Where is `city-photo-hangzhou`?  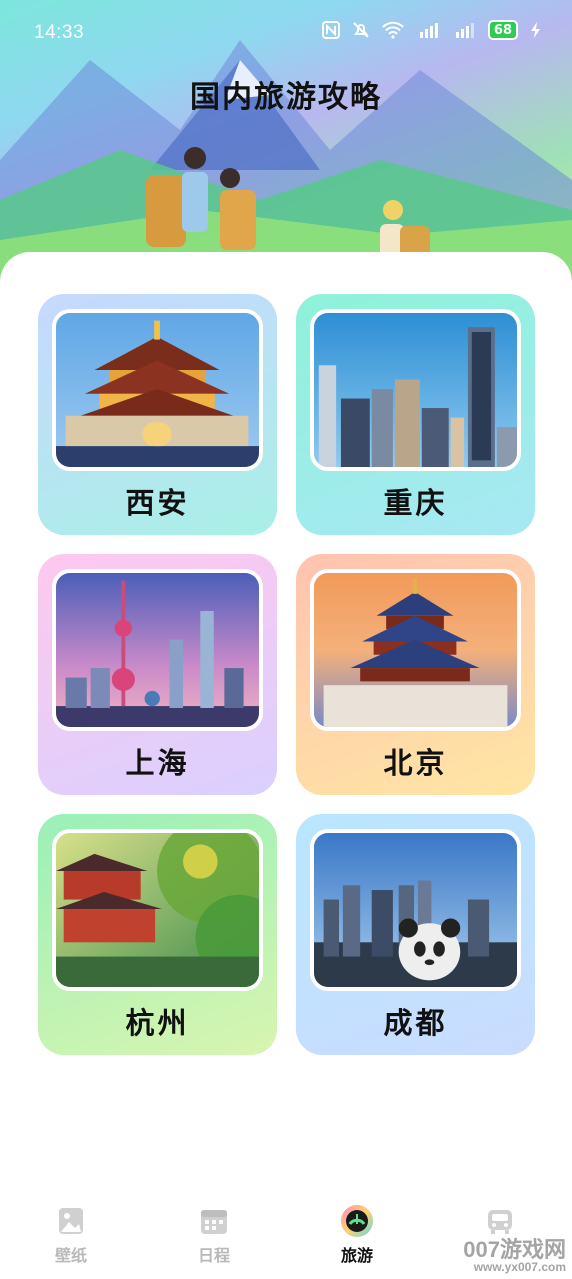
city-photo-hangzhou is located at coordinates (157, 910).